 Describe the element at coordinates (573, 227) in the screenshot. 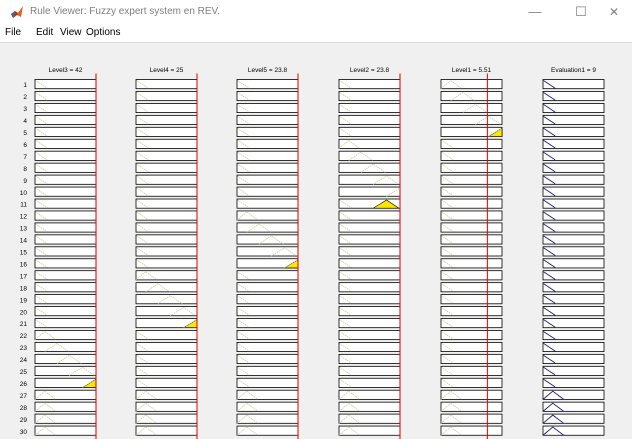

I see `rule-13-evaluation1-plot` at that location.